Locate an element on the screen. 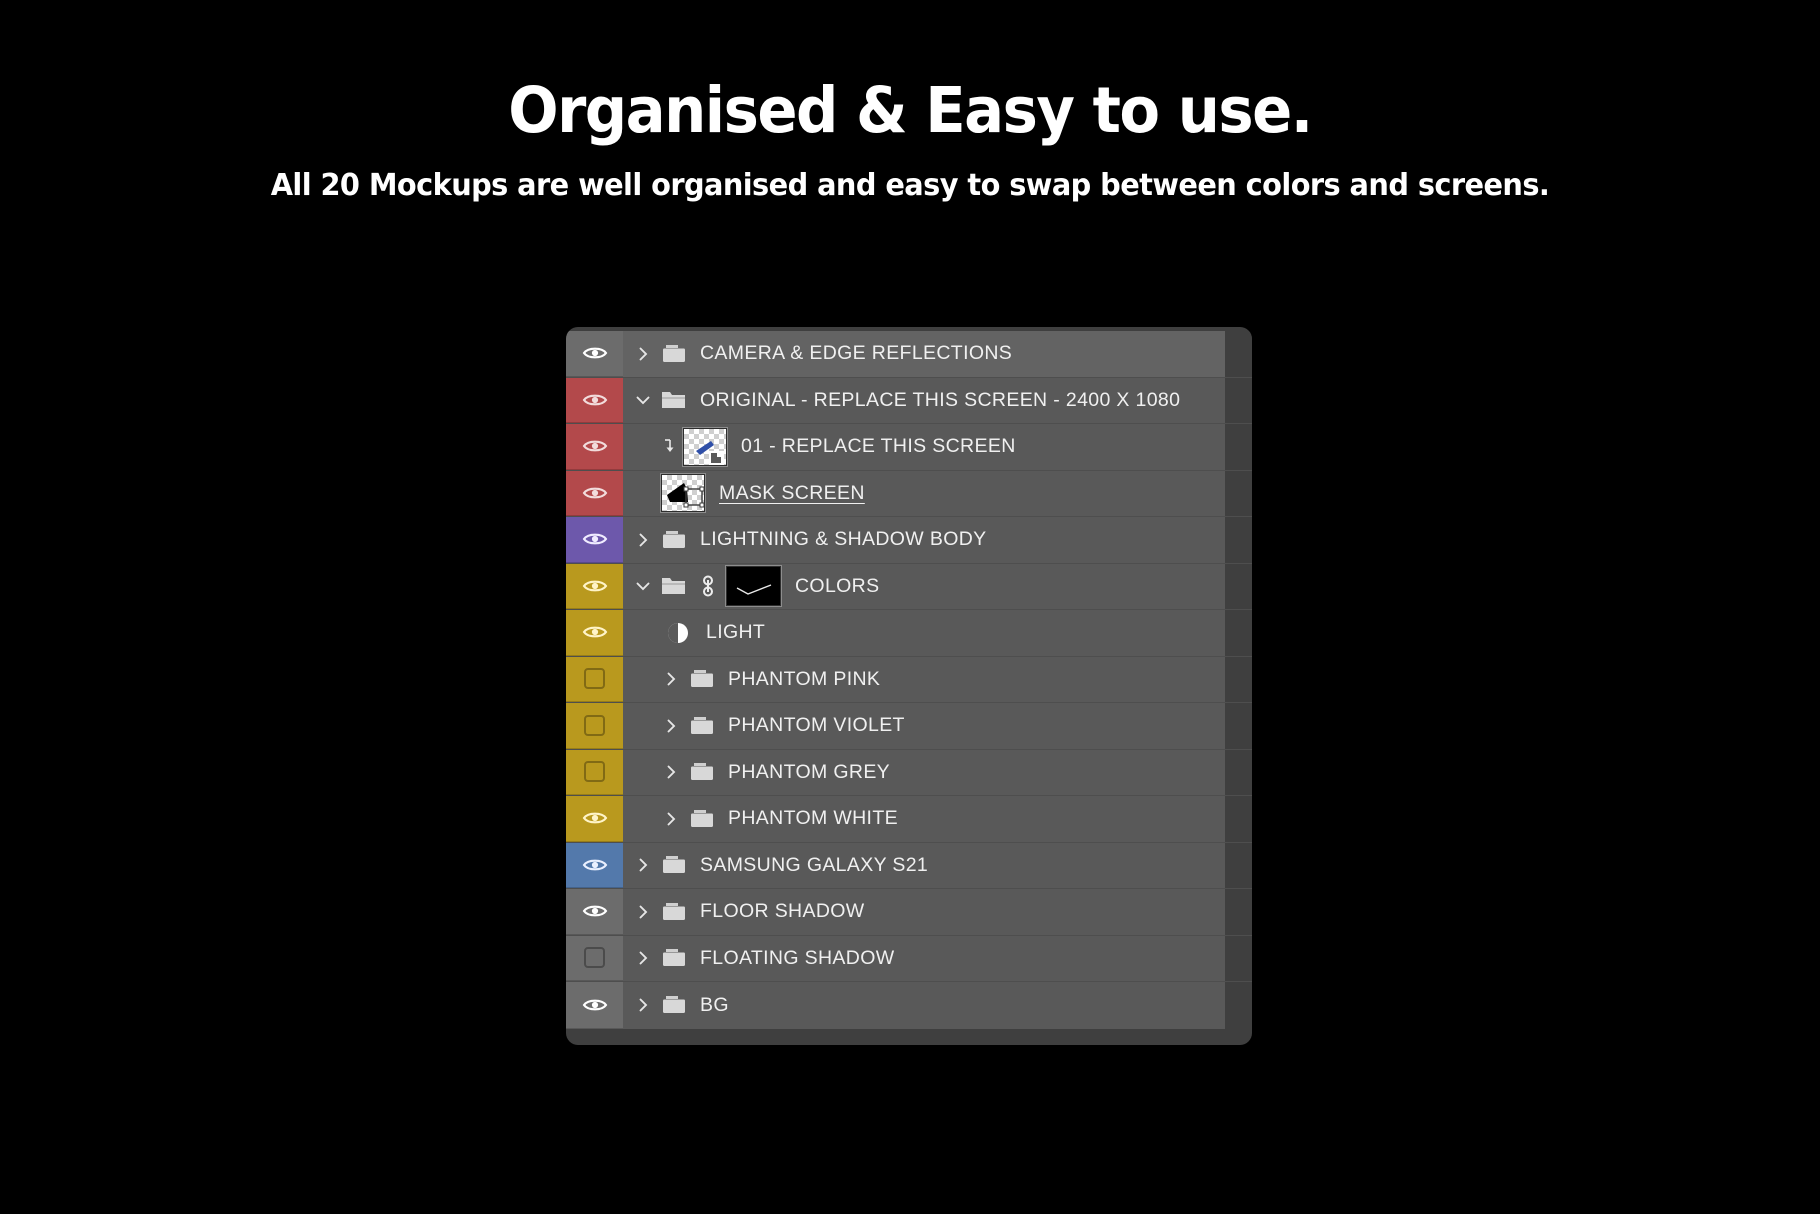 Image resolution: width=1820 pixels, height=1214 pixels. layer-row-body: COLORS is located at coordinates (924, 586).